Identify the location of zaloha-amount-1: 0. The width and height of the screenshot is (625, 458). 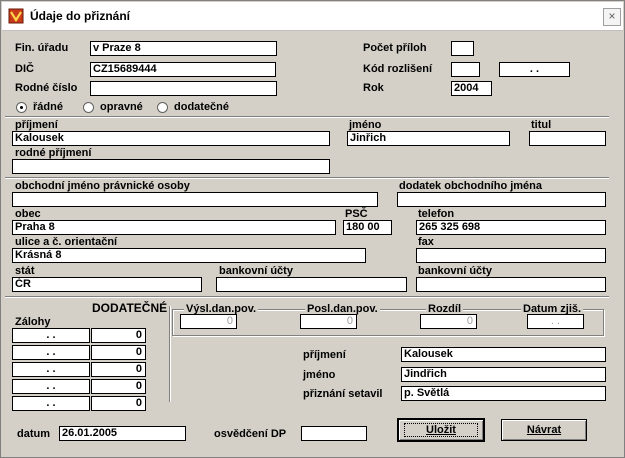
(118, 335).